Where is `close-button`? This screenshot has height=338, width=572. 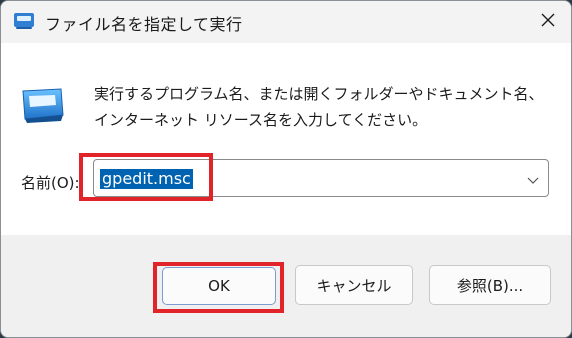 close-button is located at coordinates (548, 21).